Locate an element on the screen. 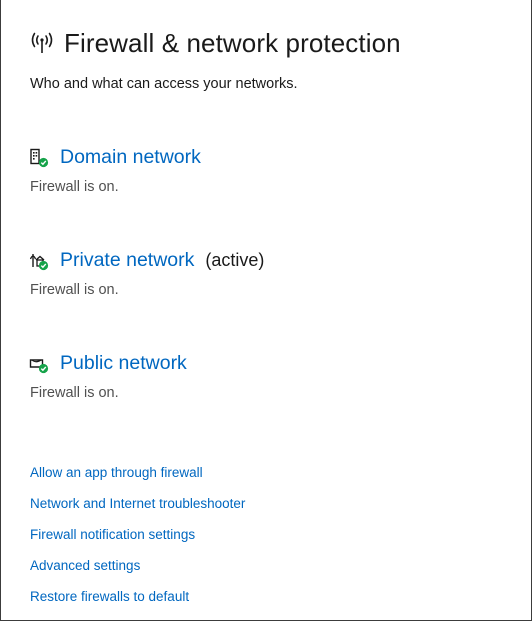  notification-settings-link: Firewall notification settings is located at coordinates (137, 541).